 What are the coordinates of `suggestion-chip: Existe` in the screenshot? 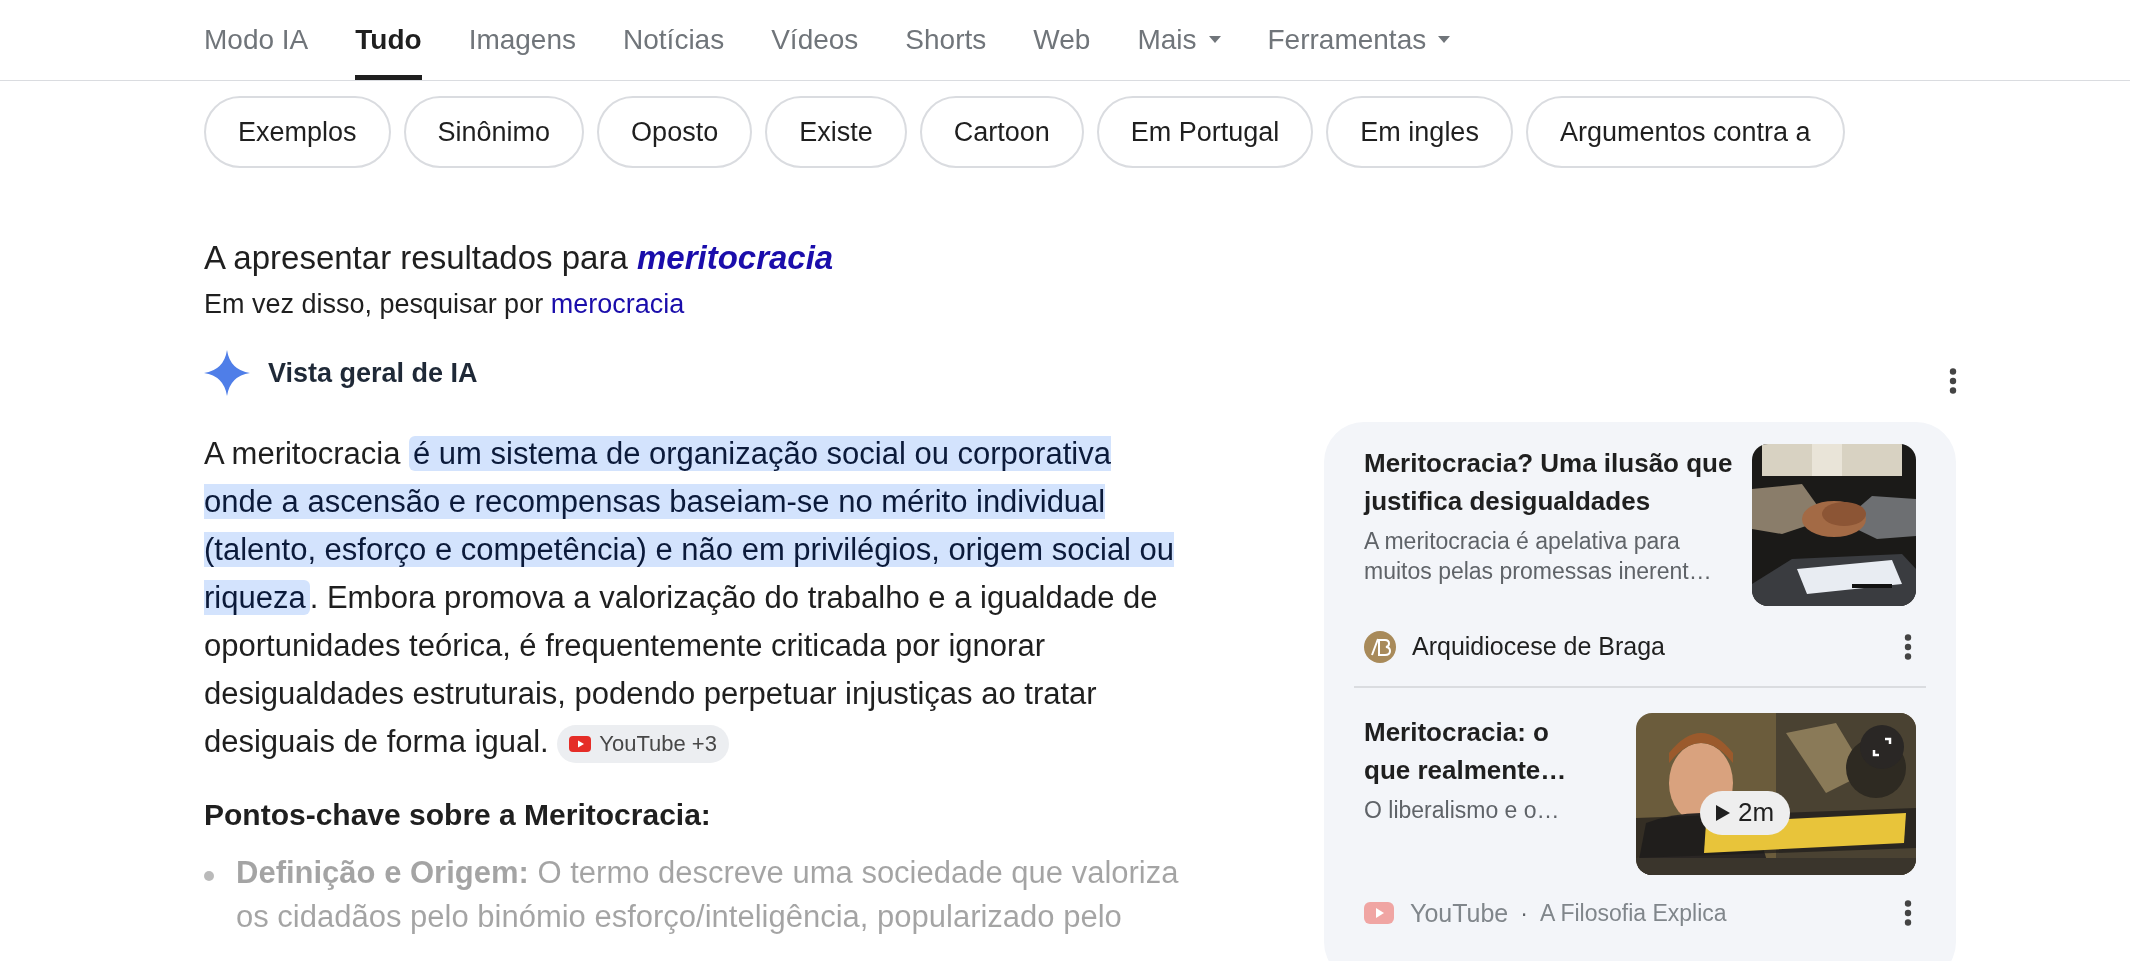 It's located at (836, 132).